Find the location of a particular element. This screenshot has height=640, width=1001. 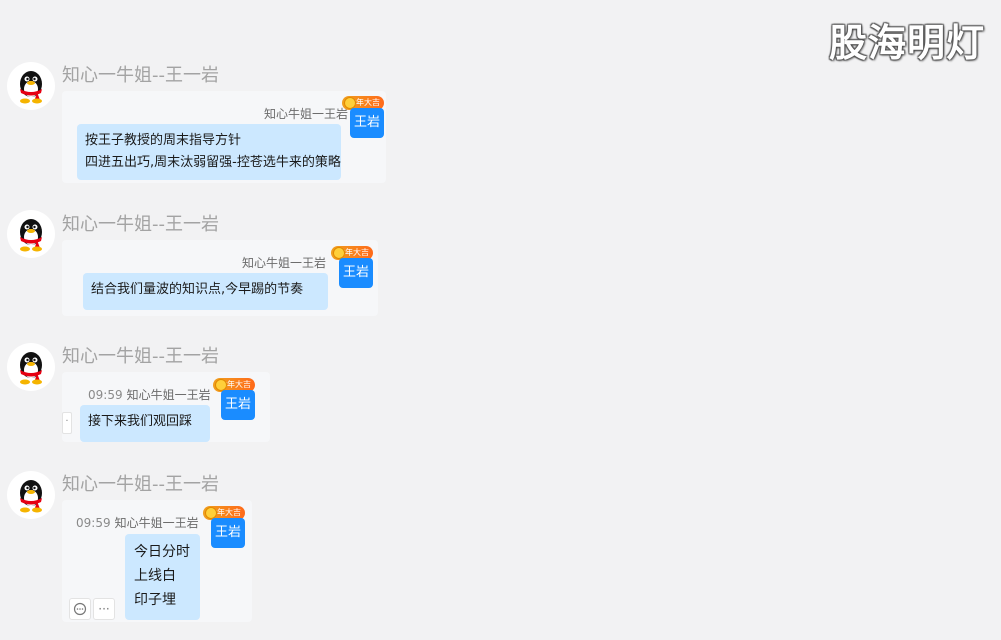

more-icon: ··· is located at coordinates (104, 609).